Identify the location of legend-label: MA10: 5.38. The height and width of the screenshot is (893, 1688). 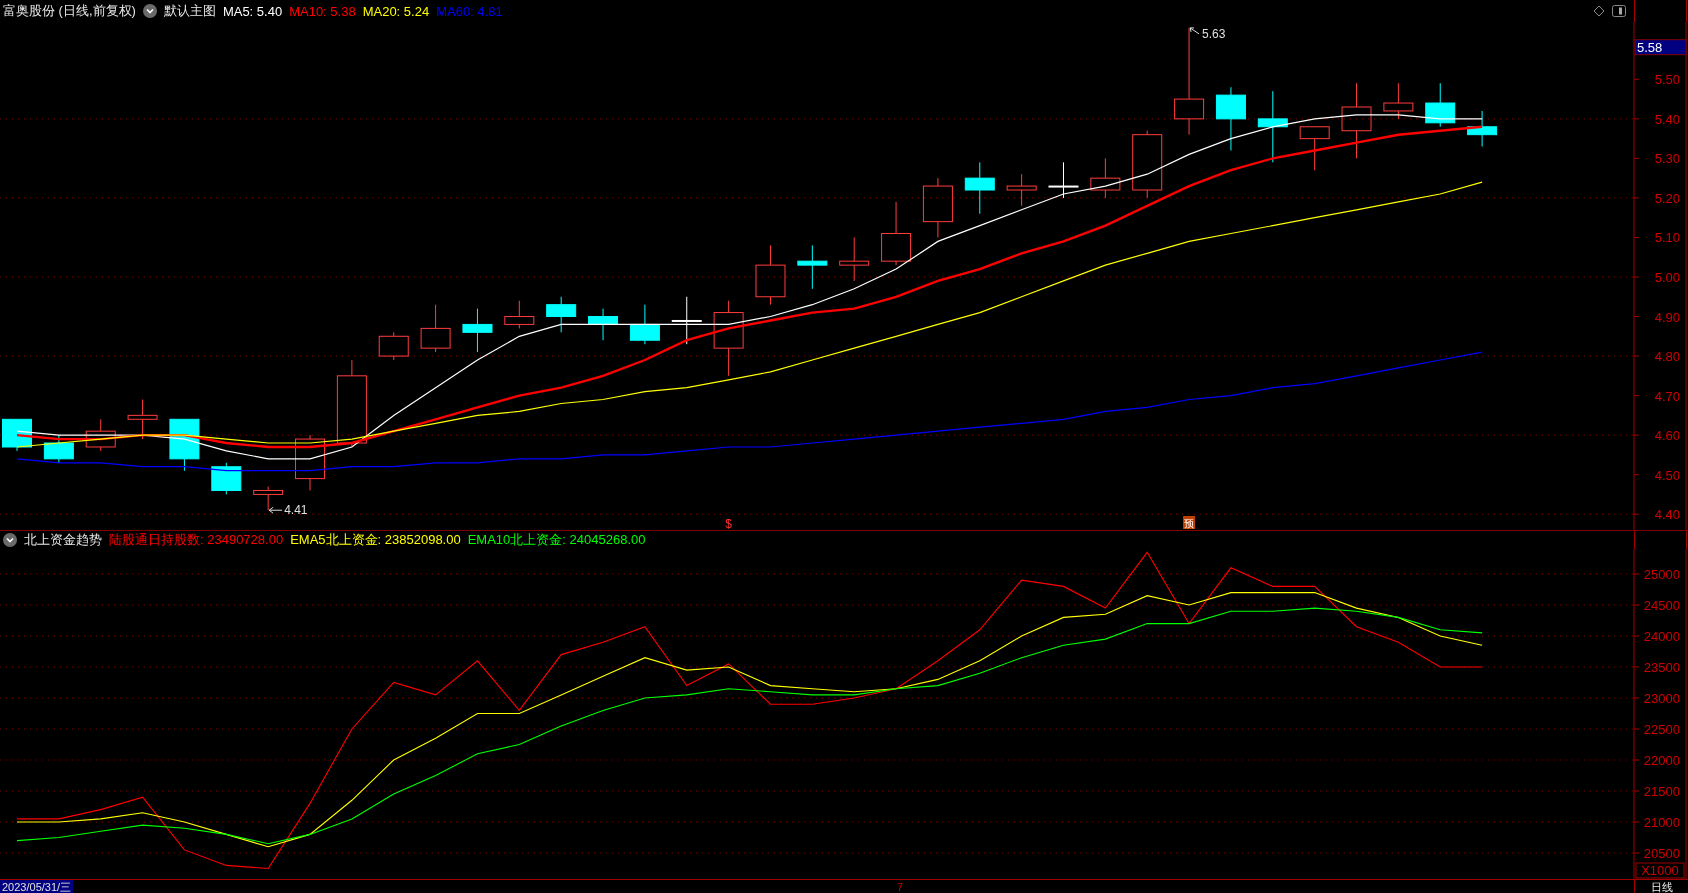
(322, 11).